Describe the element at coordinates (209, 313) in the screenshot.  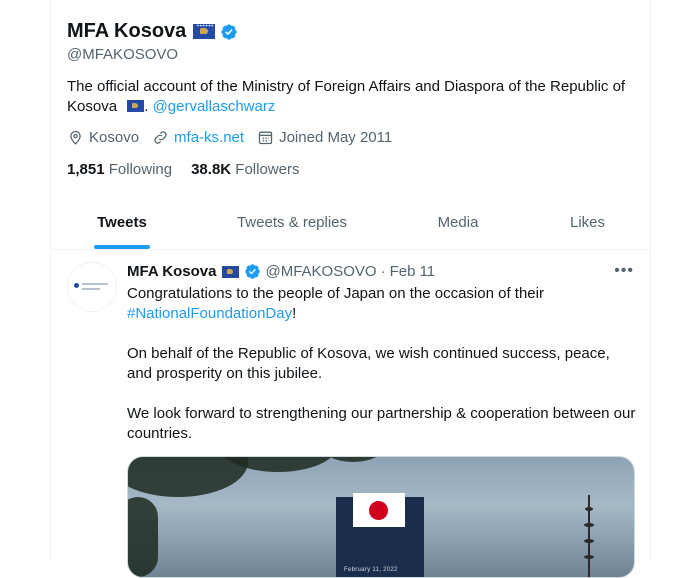
I see `hashtag-link: #NationalFoundationDay` at that location.